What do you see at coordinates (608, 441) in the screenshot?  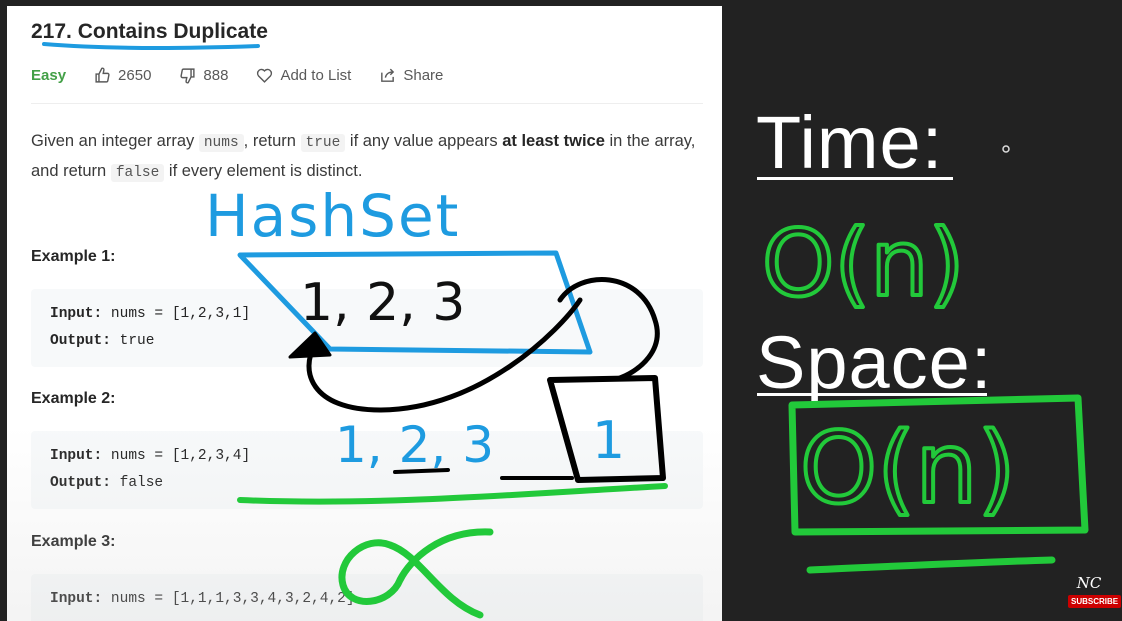 I see `box-item: 1` at bounding box center [608, 441].